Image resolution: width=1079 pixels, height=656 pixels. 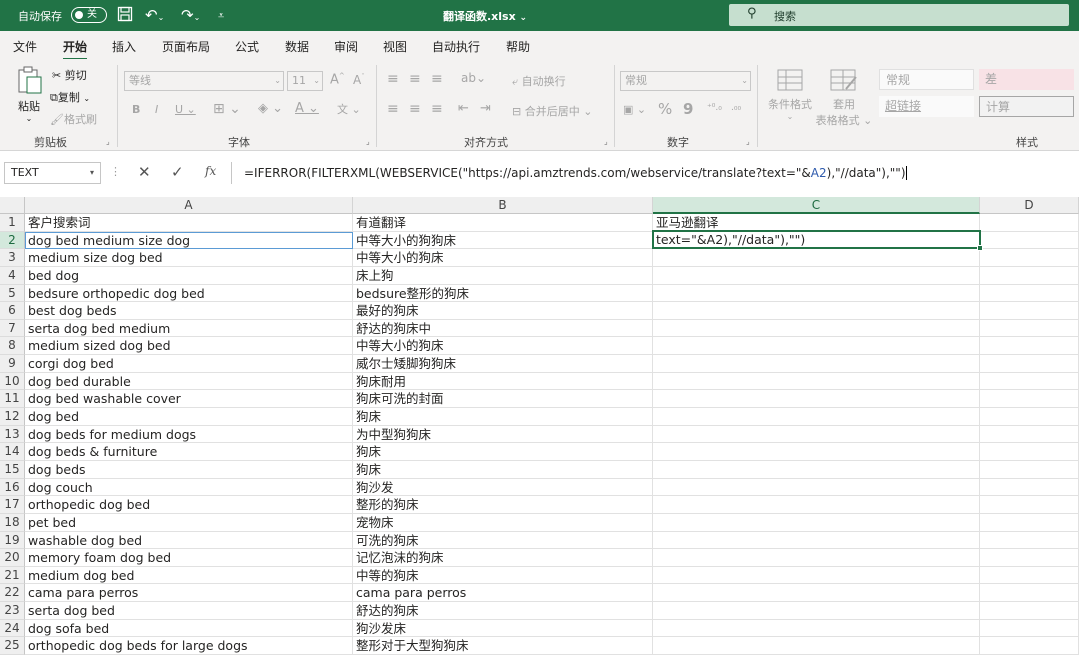 What do you see at coordinates (185, 109) in the screenshot?
I see `underline-icon: U ⌄` at bounding box center [185, 109].